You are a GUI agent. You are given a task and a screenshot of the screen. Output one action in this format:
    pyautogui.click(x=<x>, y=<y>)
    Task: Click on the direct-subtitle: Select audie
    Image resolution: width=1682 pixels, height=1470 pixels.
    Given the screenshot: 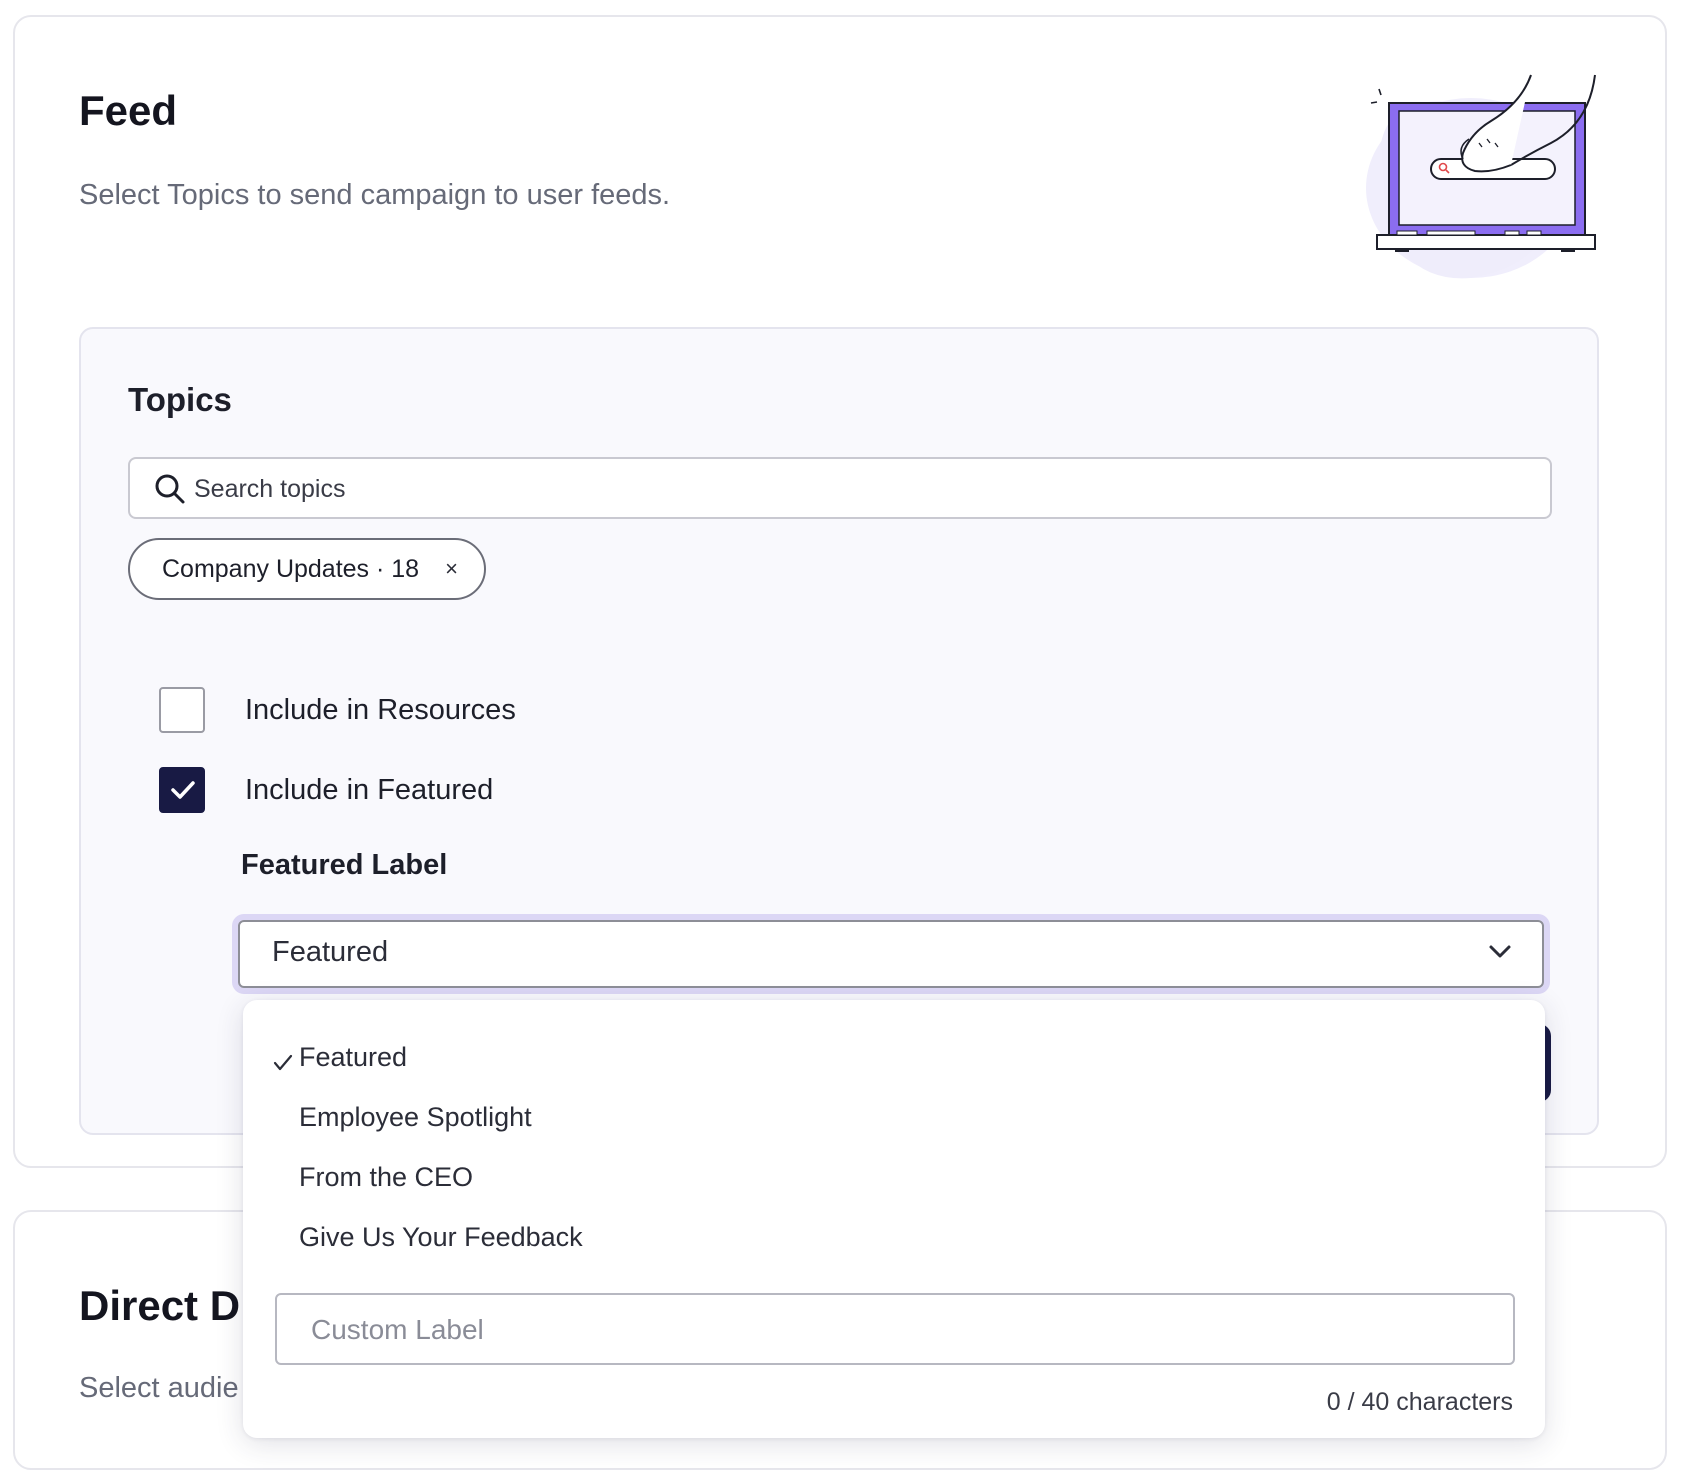 What is the action you would take?
    pyautogui.click(x=159, y=1388)
    